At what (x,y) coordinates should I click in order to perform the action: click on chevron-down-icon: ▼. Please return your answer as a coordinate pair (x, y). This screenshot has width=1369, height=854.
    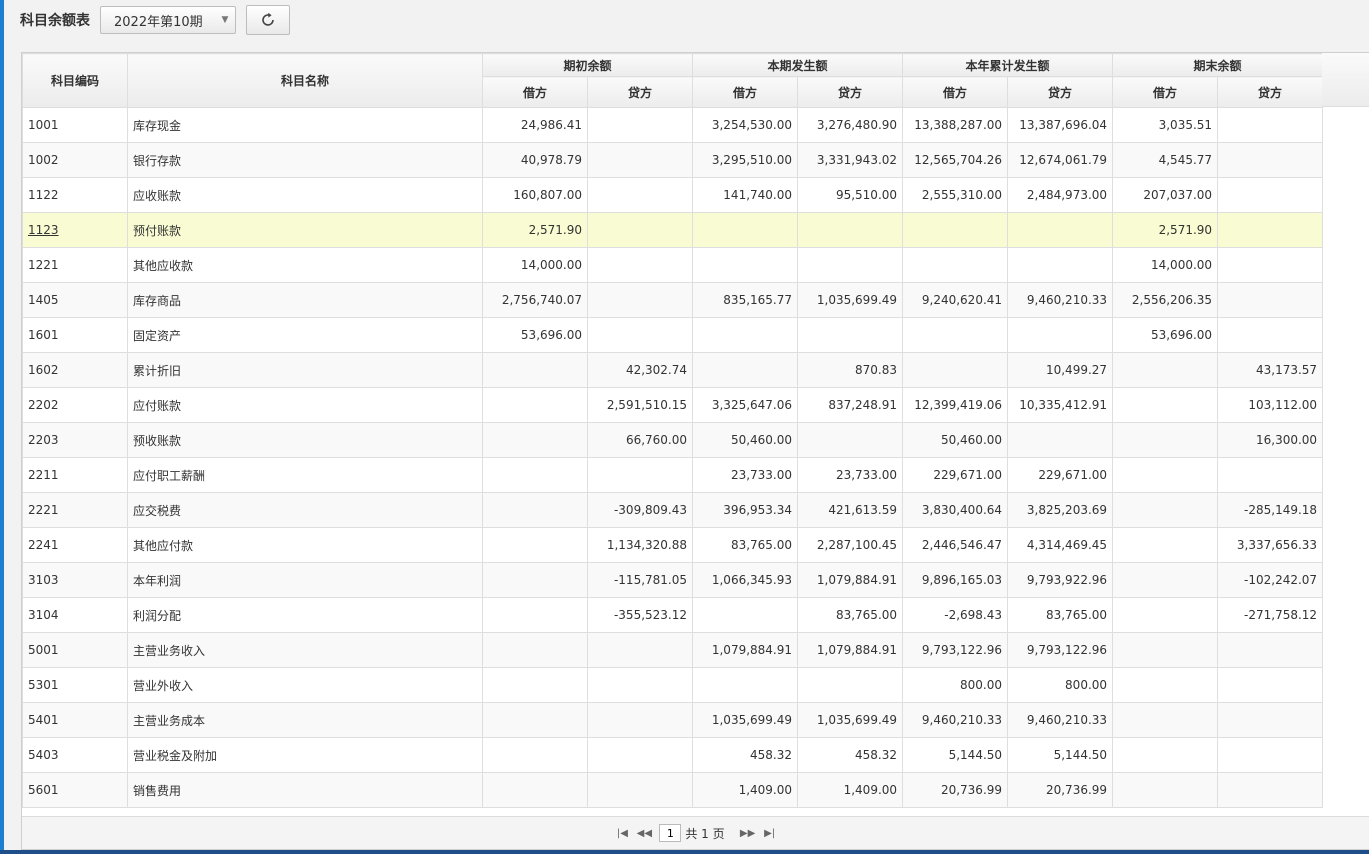
    Looking at the image, I should click on (225, 20).